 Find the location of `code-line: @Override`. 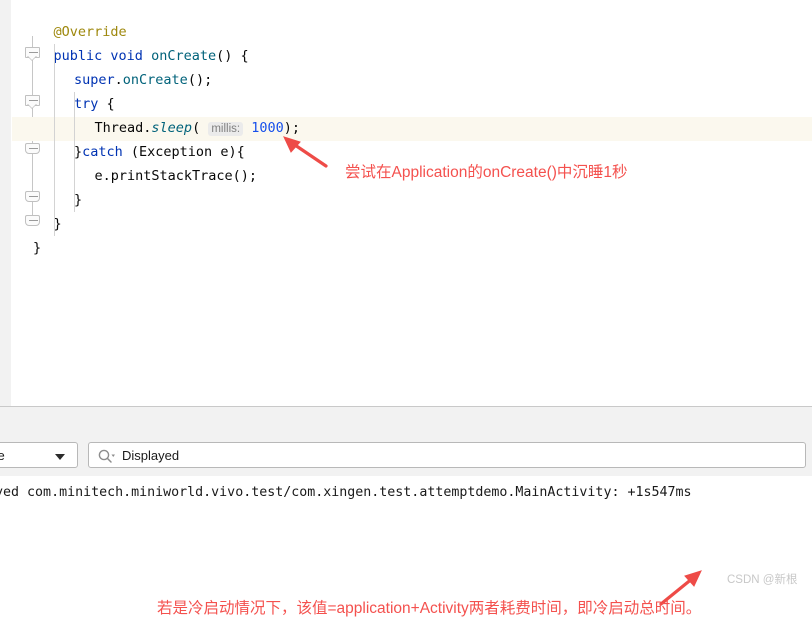

code-line: @Override is located at coordinates (90, 32).